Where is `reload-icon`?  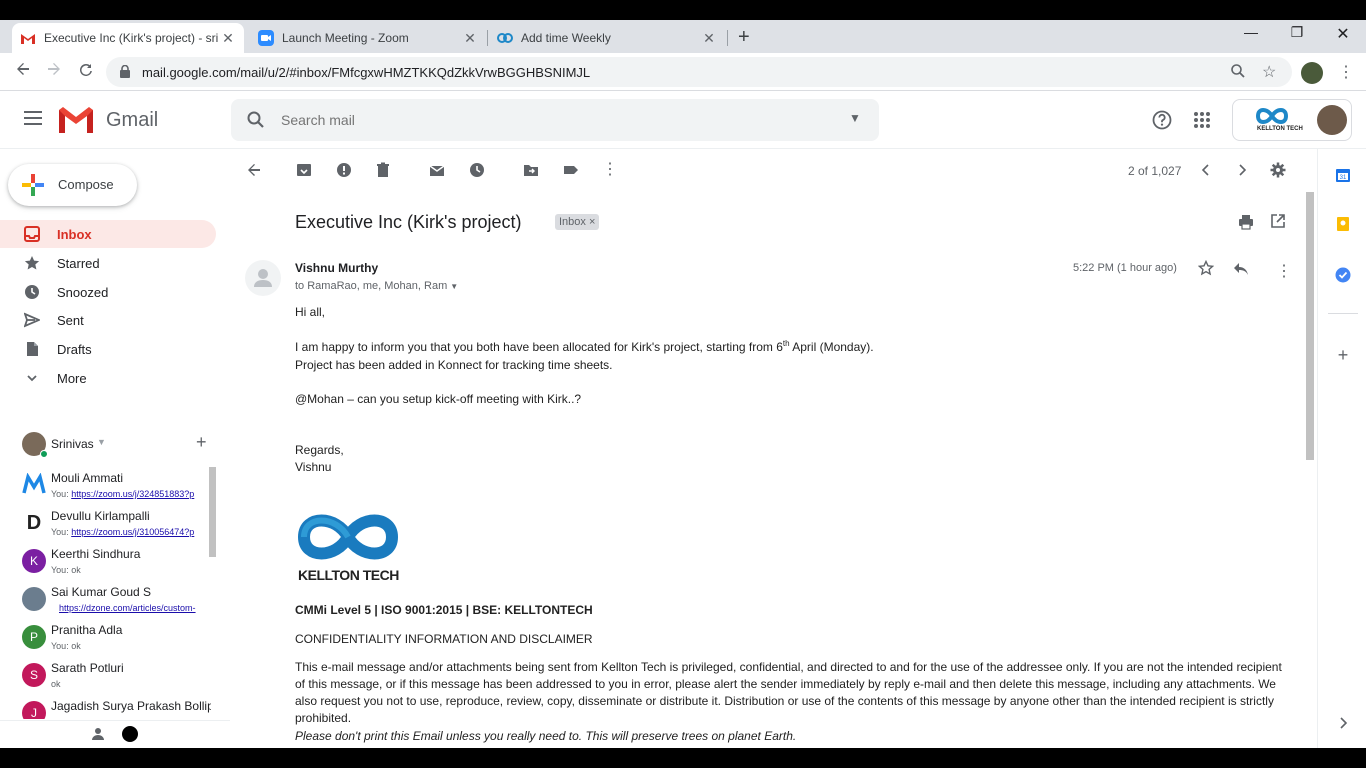
reload-icon is located at coordinates (86, 72).